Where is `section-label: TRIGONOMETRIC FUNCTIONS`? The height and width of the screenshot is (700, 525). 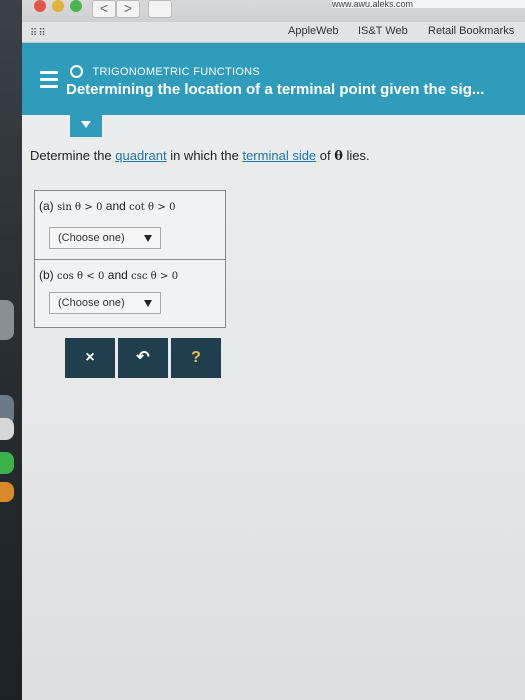
section-label: TRIGONOMETRIC FUNCTIONS is located at coordinates (176, 71).